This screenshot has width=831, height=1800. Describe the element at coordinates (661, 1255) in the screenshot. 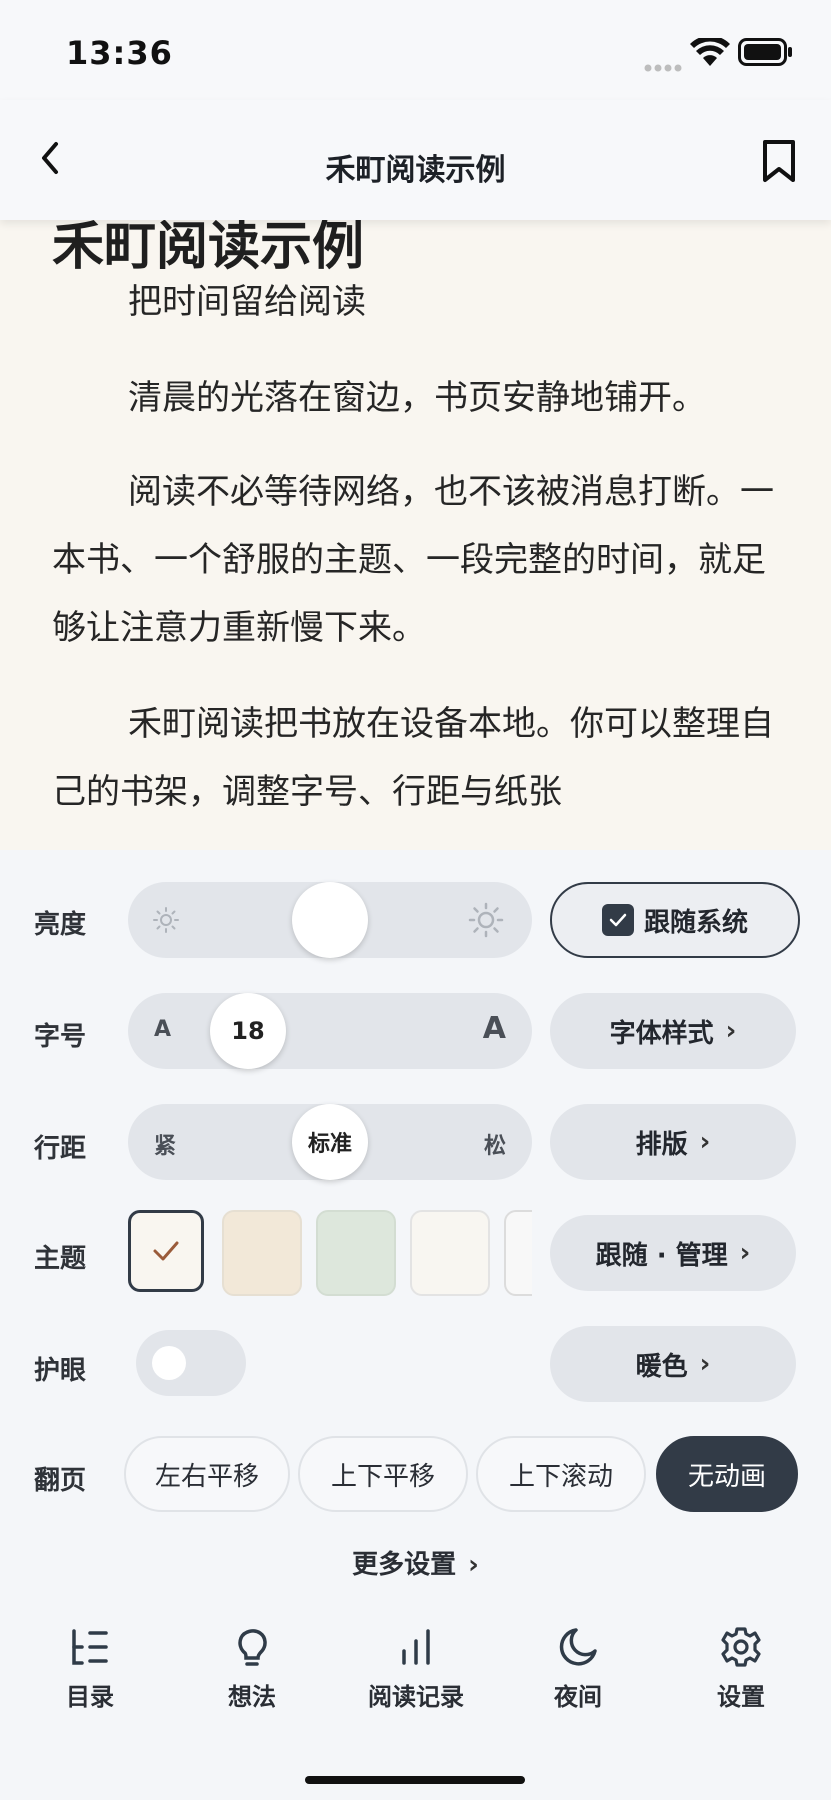

I see `theme-manage-label: 跟随 · 管理` at that location.